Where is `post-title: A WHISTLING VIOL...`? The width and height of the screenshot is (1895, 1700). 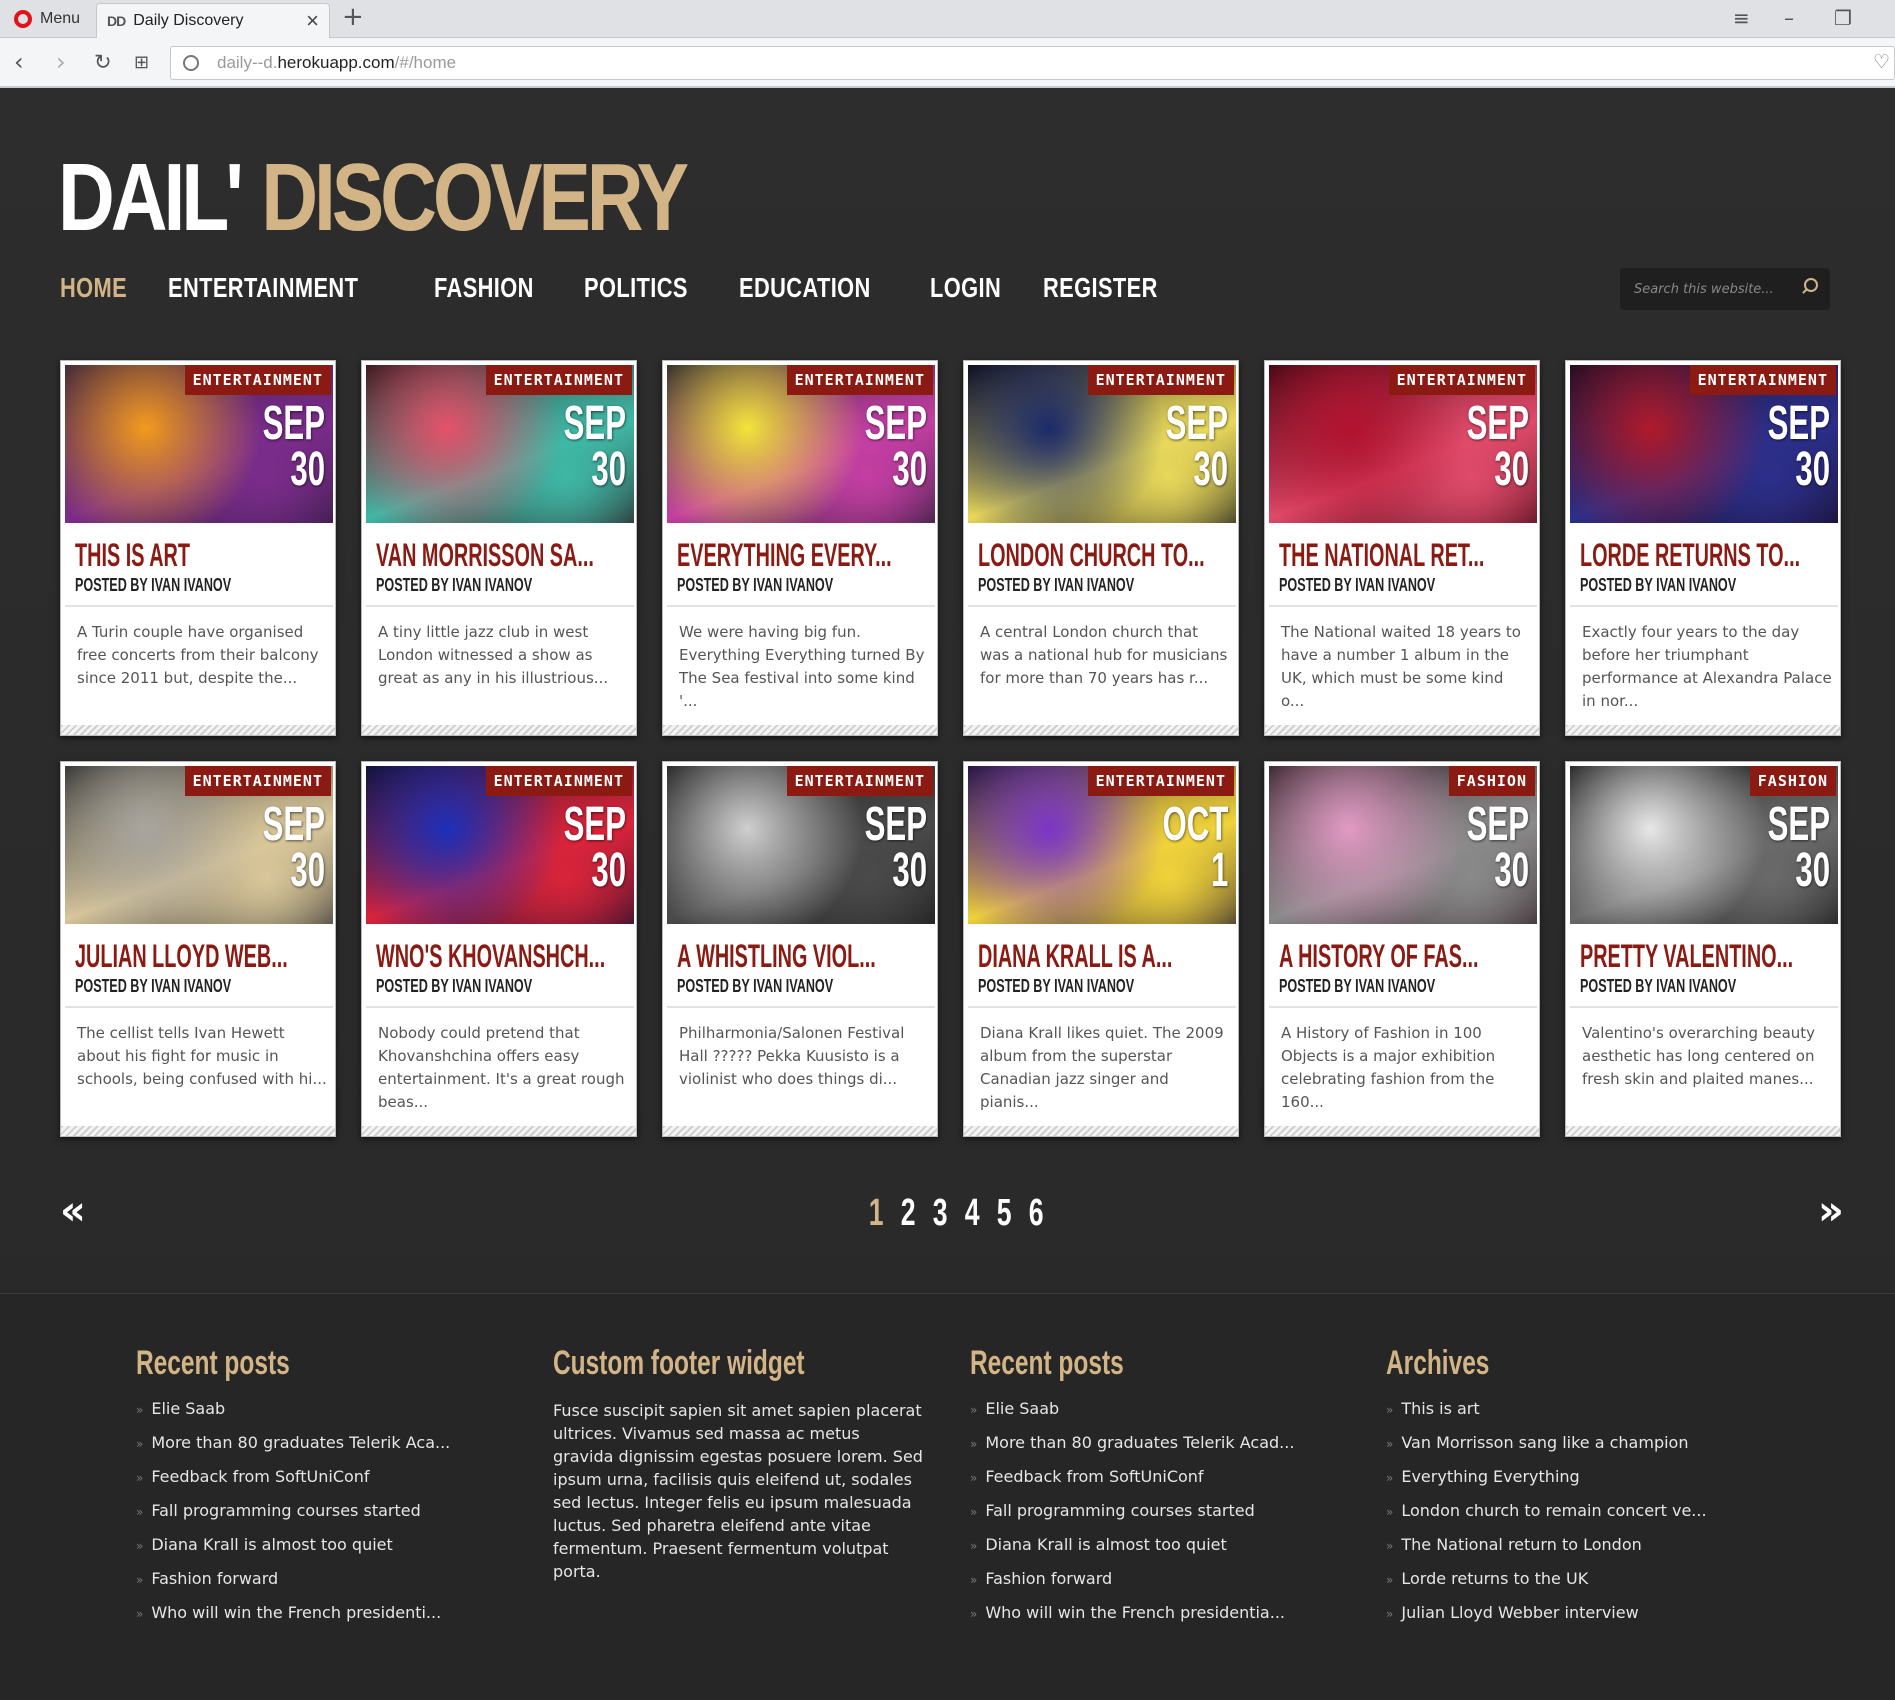
post-title: A WHISTLING VIOL... is located at coordinates (788, 956).